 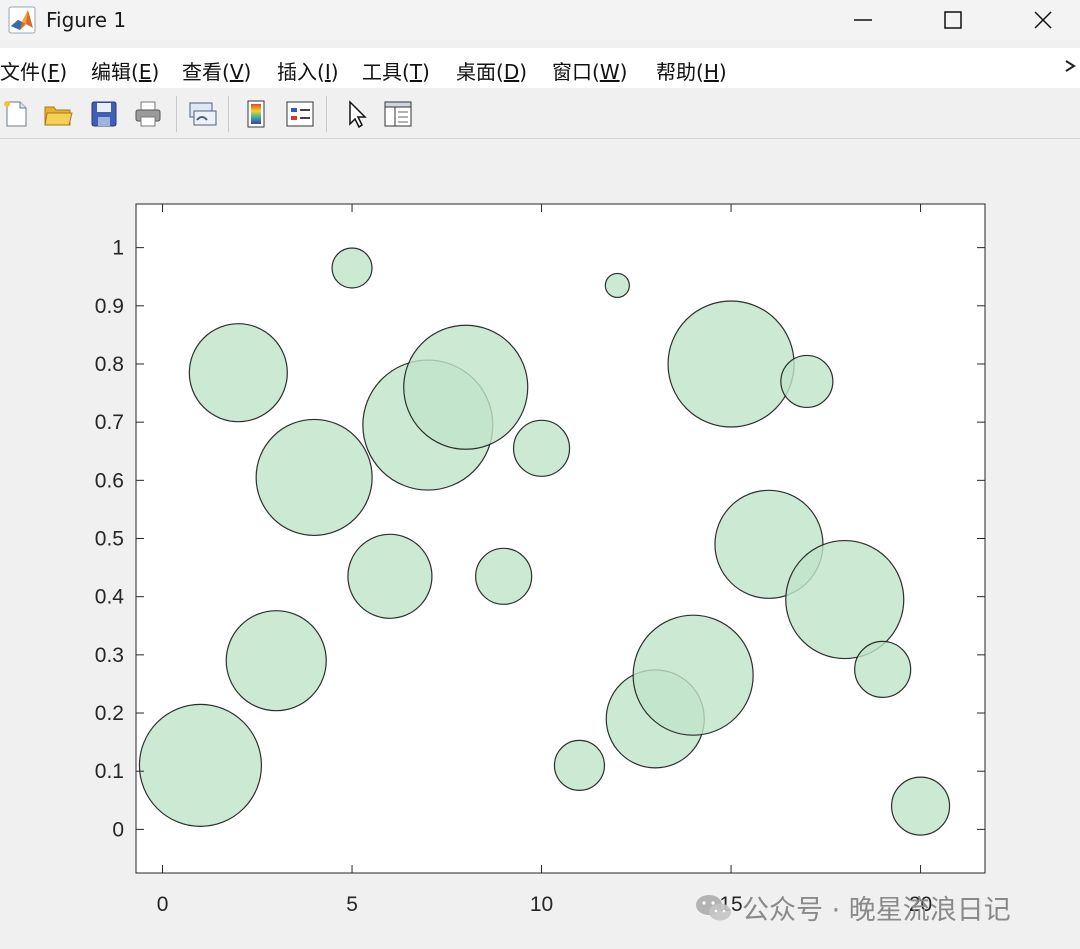 I want to click on menu-item-label: 帮助(, so click(x=680, y=72).